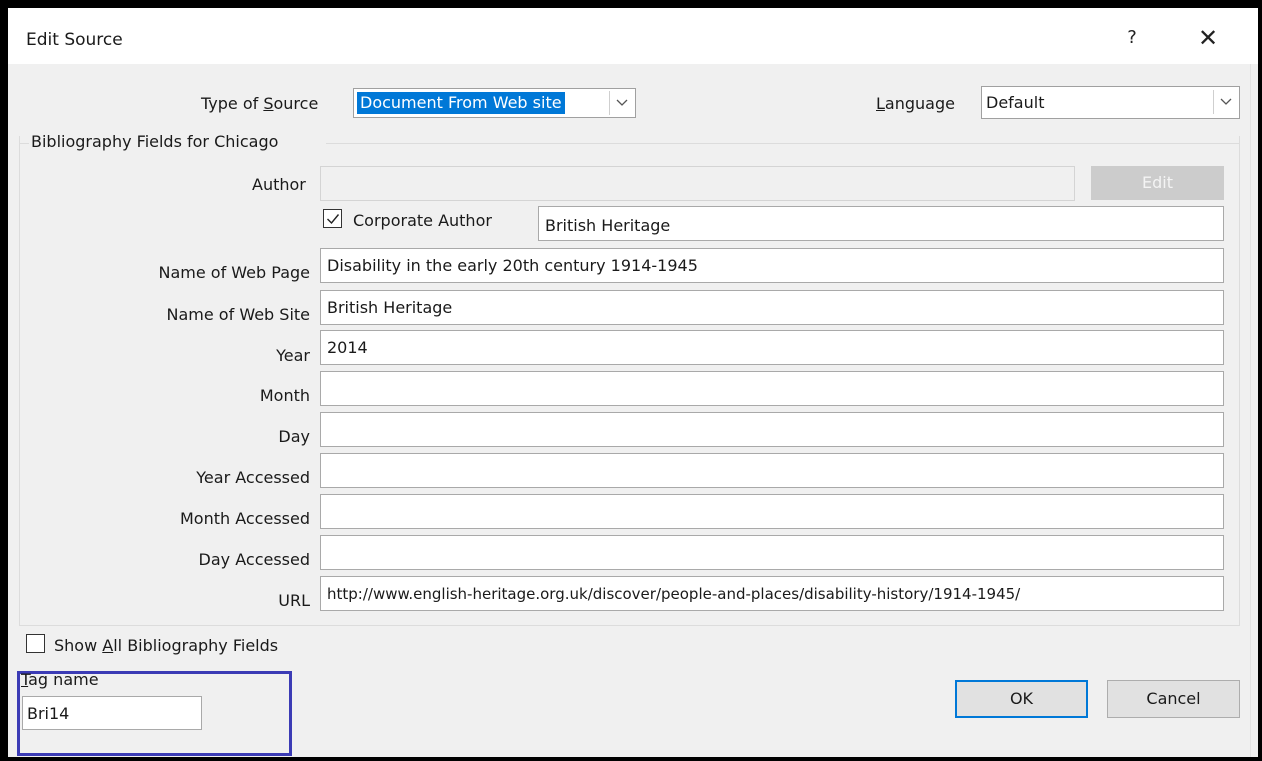  I want to click on type-of-source-select: Document From Web site, so click(494, 103).